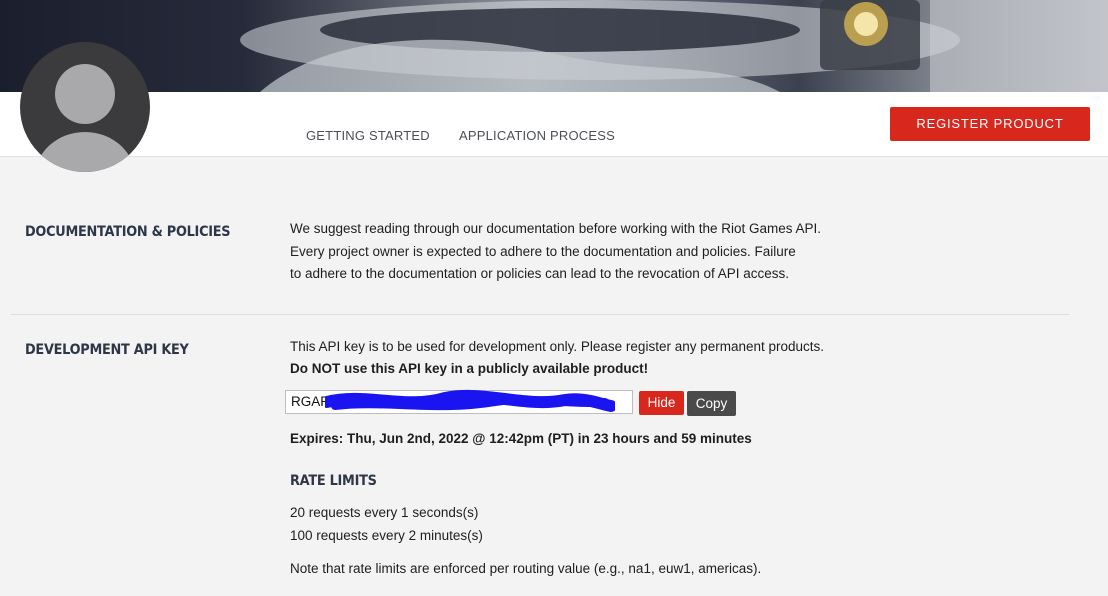  I want to click on avatar-head-shape, so click(85, 94).